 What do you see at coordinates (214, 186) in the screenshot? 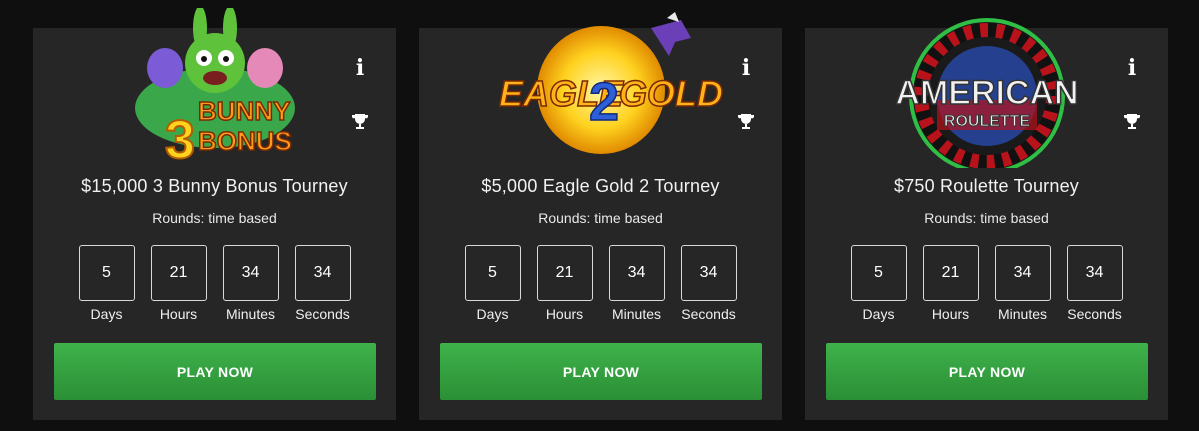
I see `tournament-title: $15,000 3 Bunny Bonus Tourney` at bounding box center [214, 186].